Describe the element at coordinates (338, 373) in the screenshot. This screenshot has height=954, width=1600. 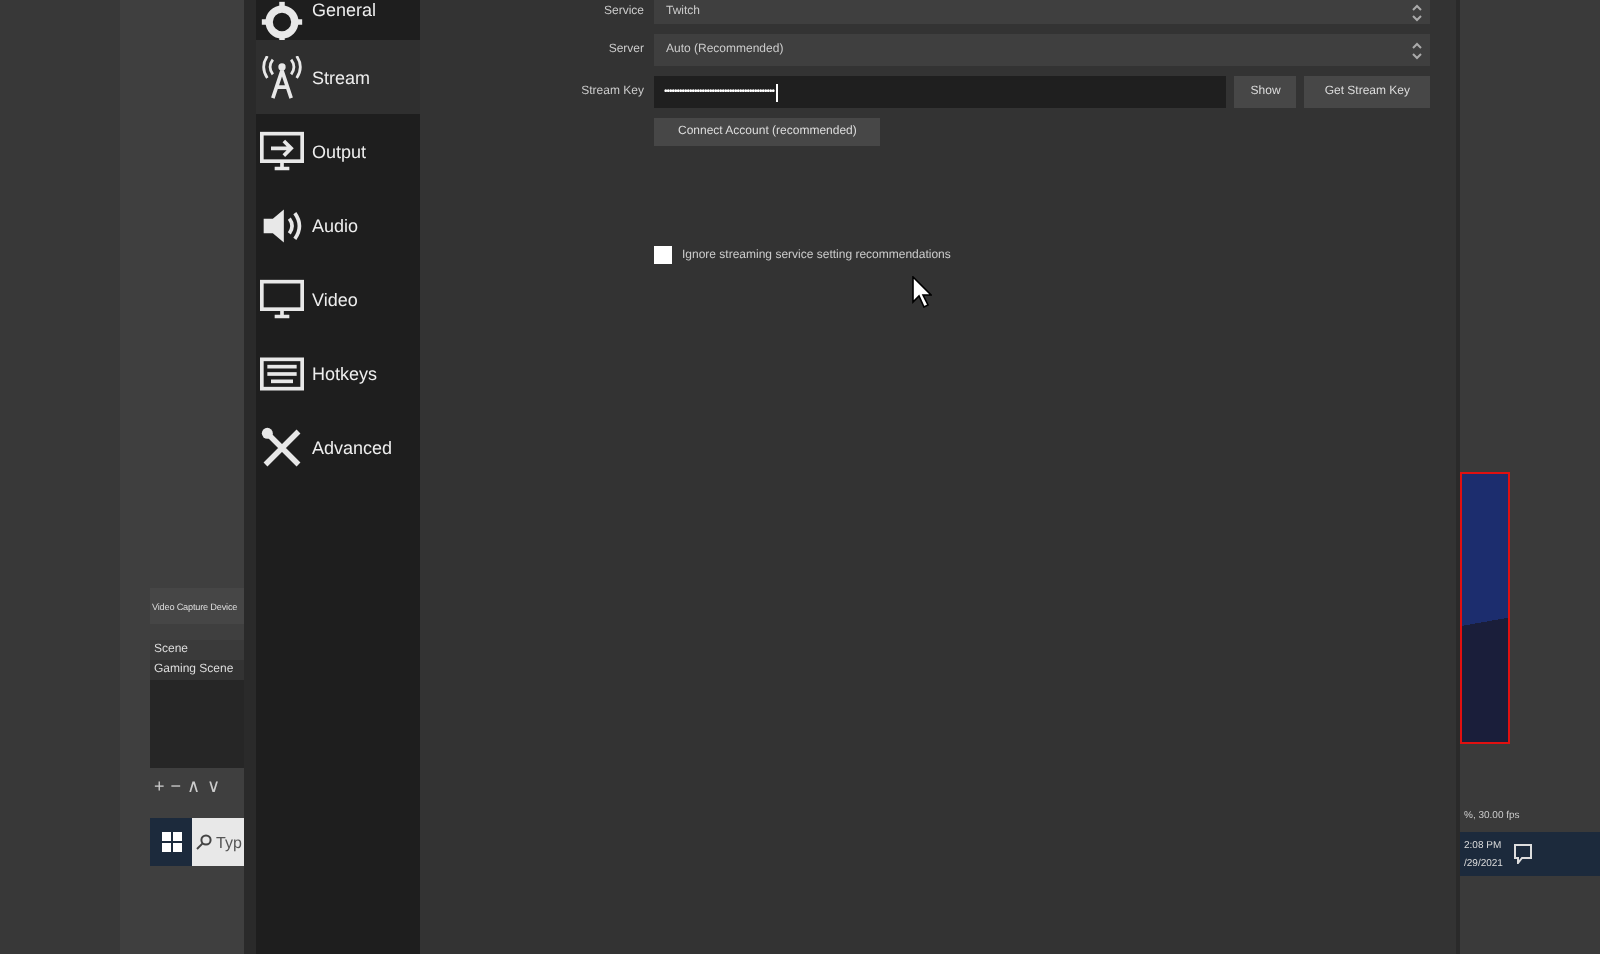
I see `sidebar-item: Hotkeys` at that location.